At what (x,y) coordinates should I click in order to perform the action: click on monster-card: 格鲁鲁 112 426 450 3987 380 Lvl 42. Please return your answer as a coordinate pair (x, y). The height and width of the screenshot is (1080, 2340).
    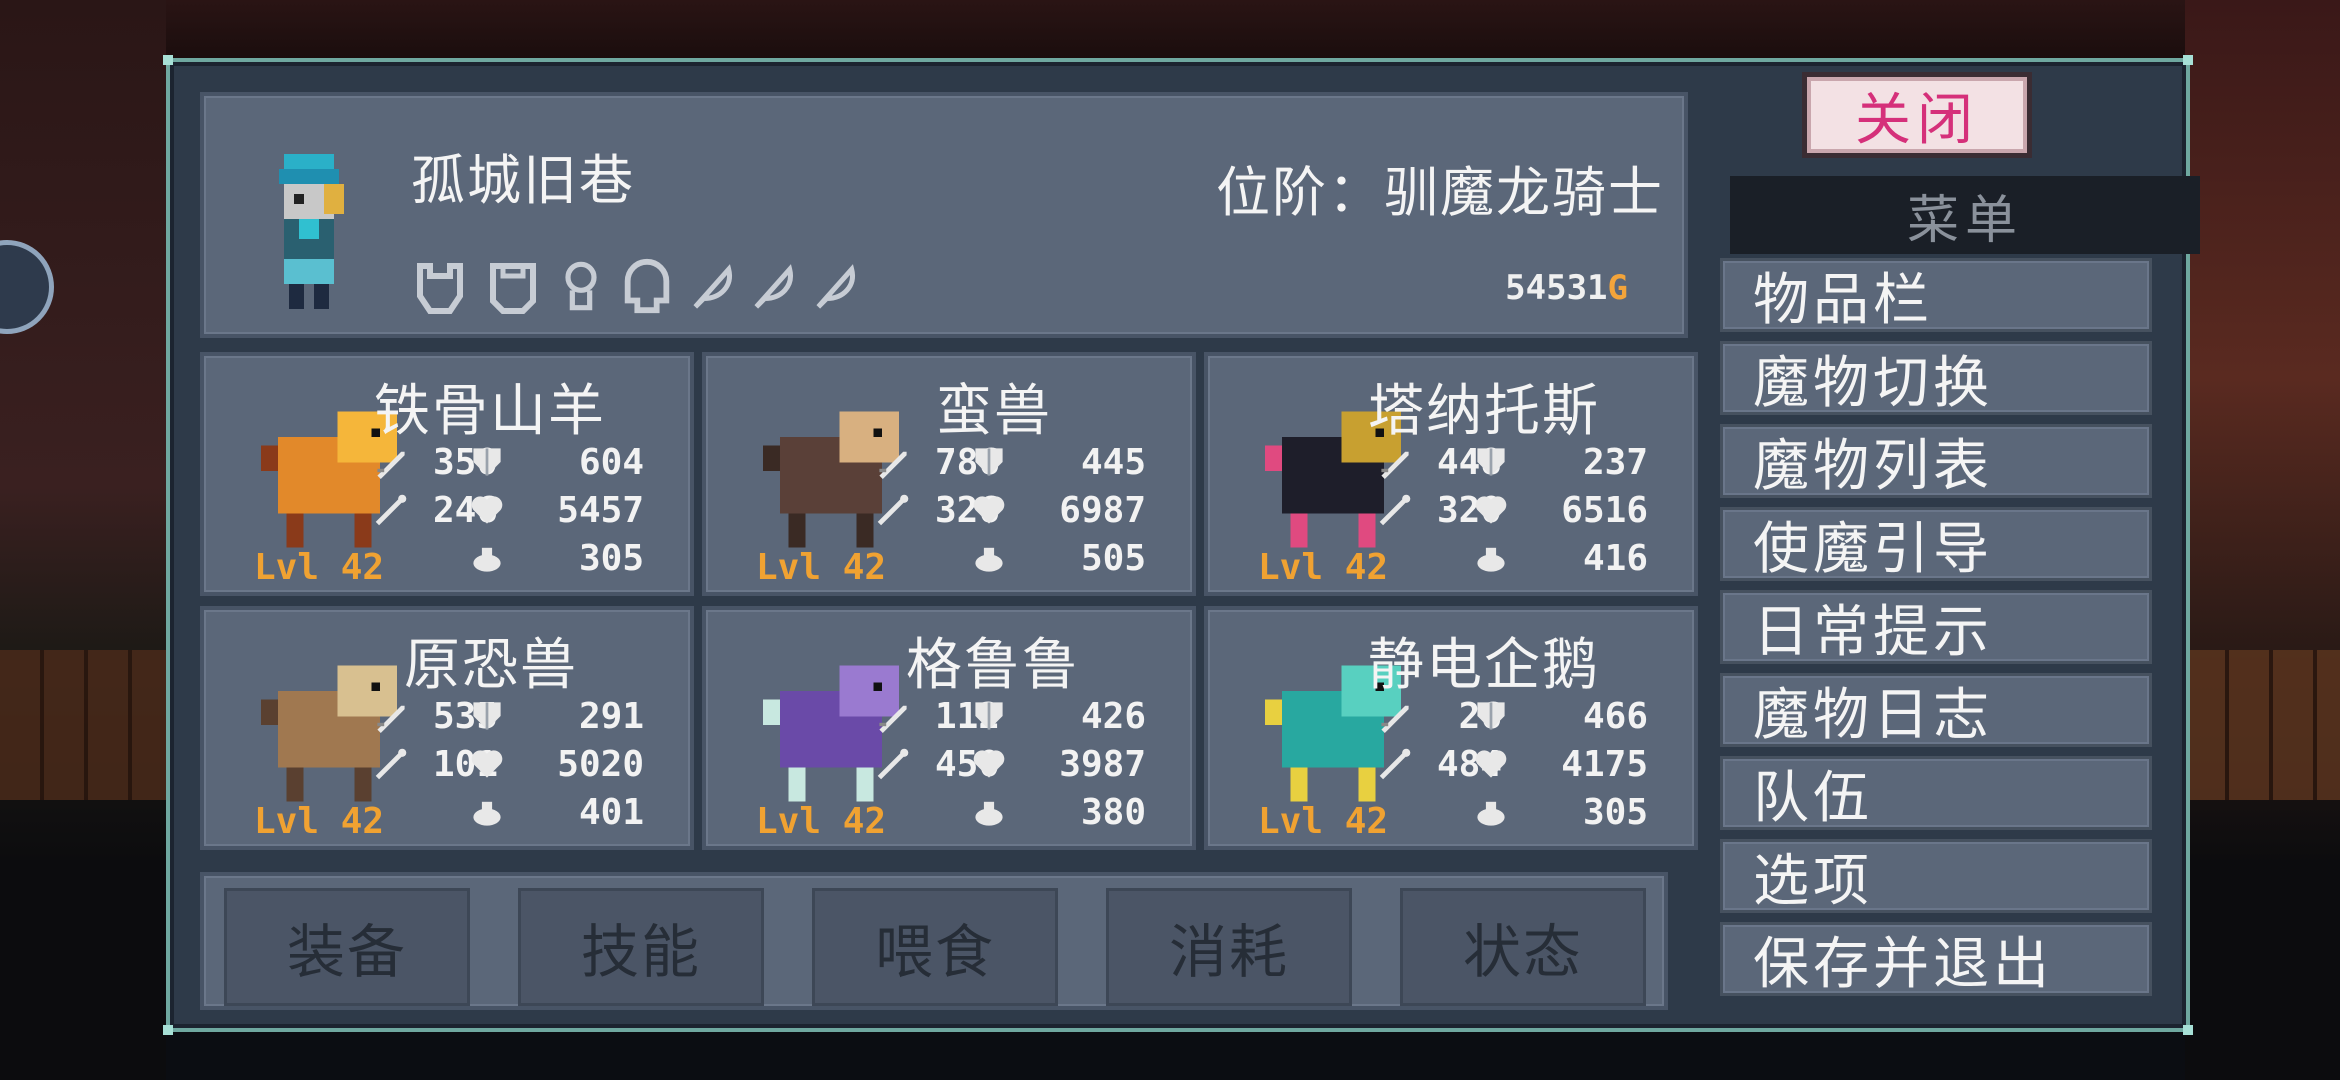
    Looking at the image, I should click on (949, 728).